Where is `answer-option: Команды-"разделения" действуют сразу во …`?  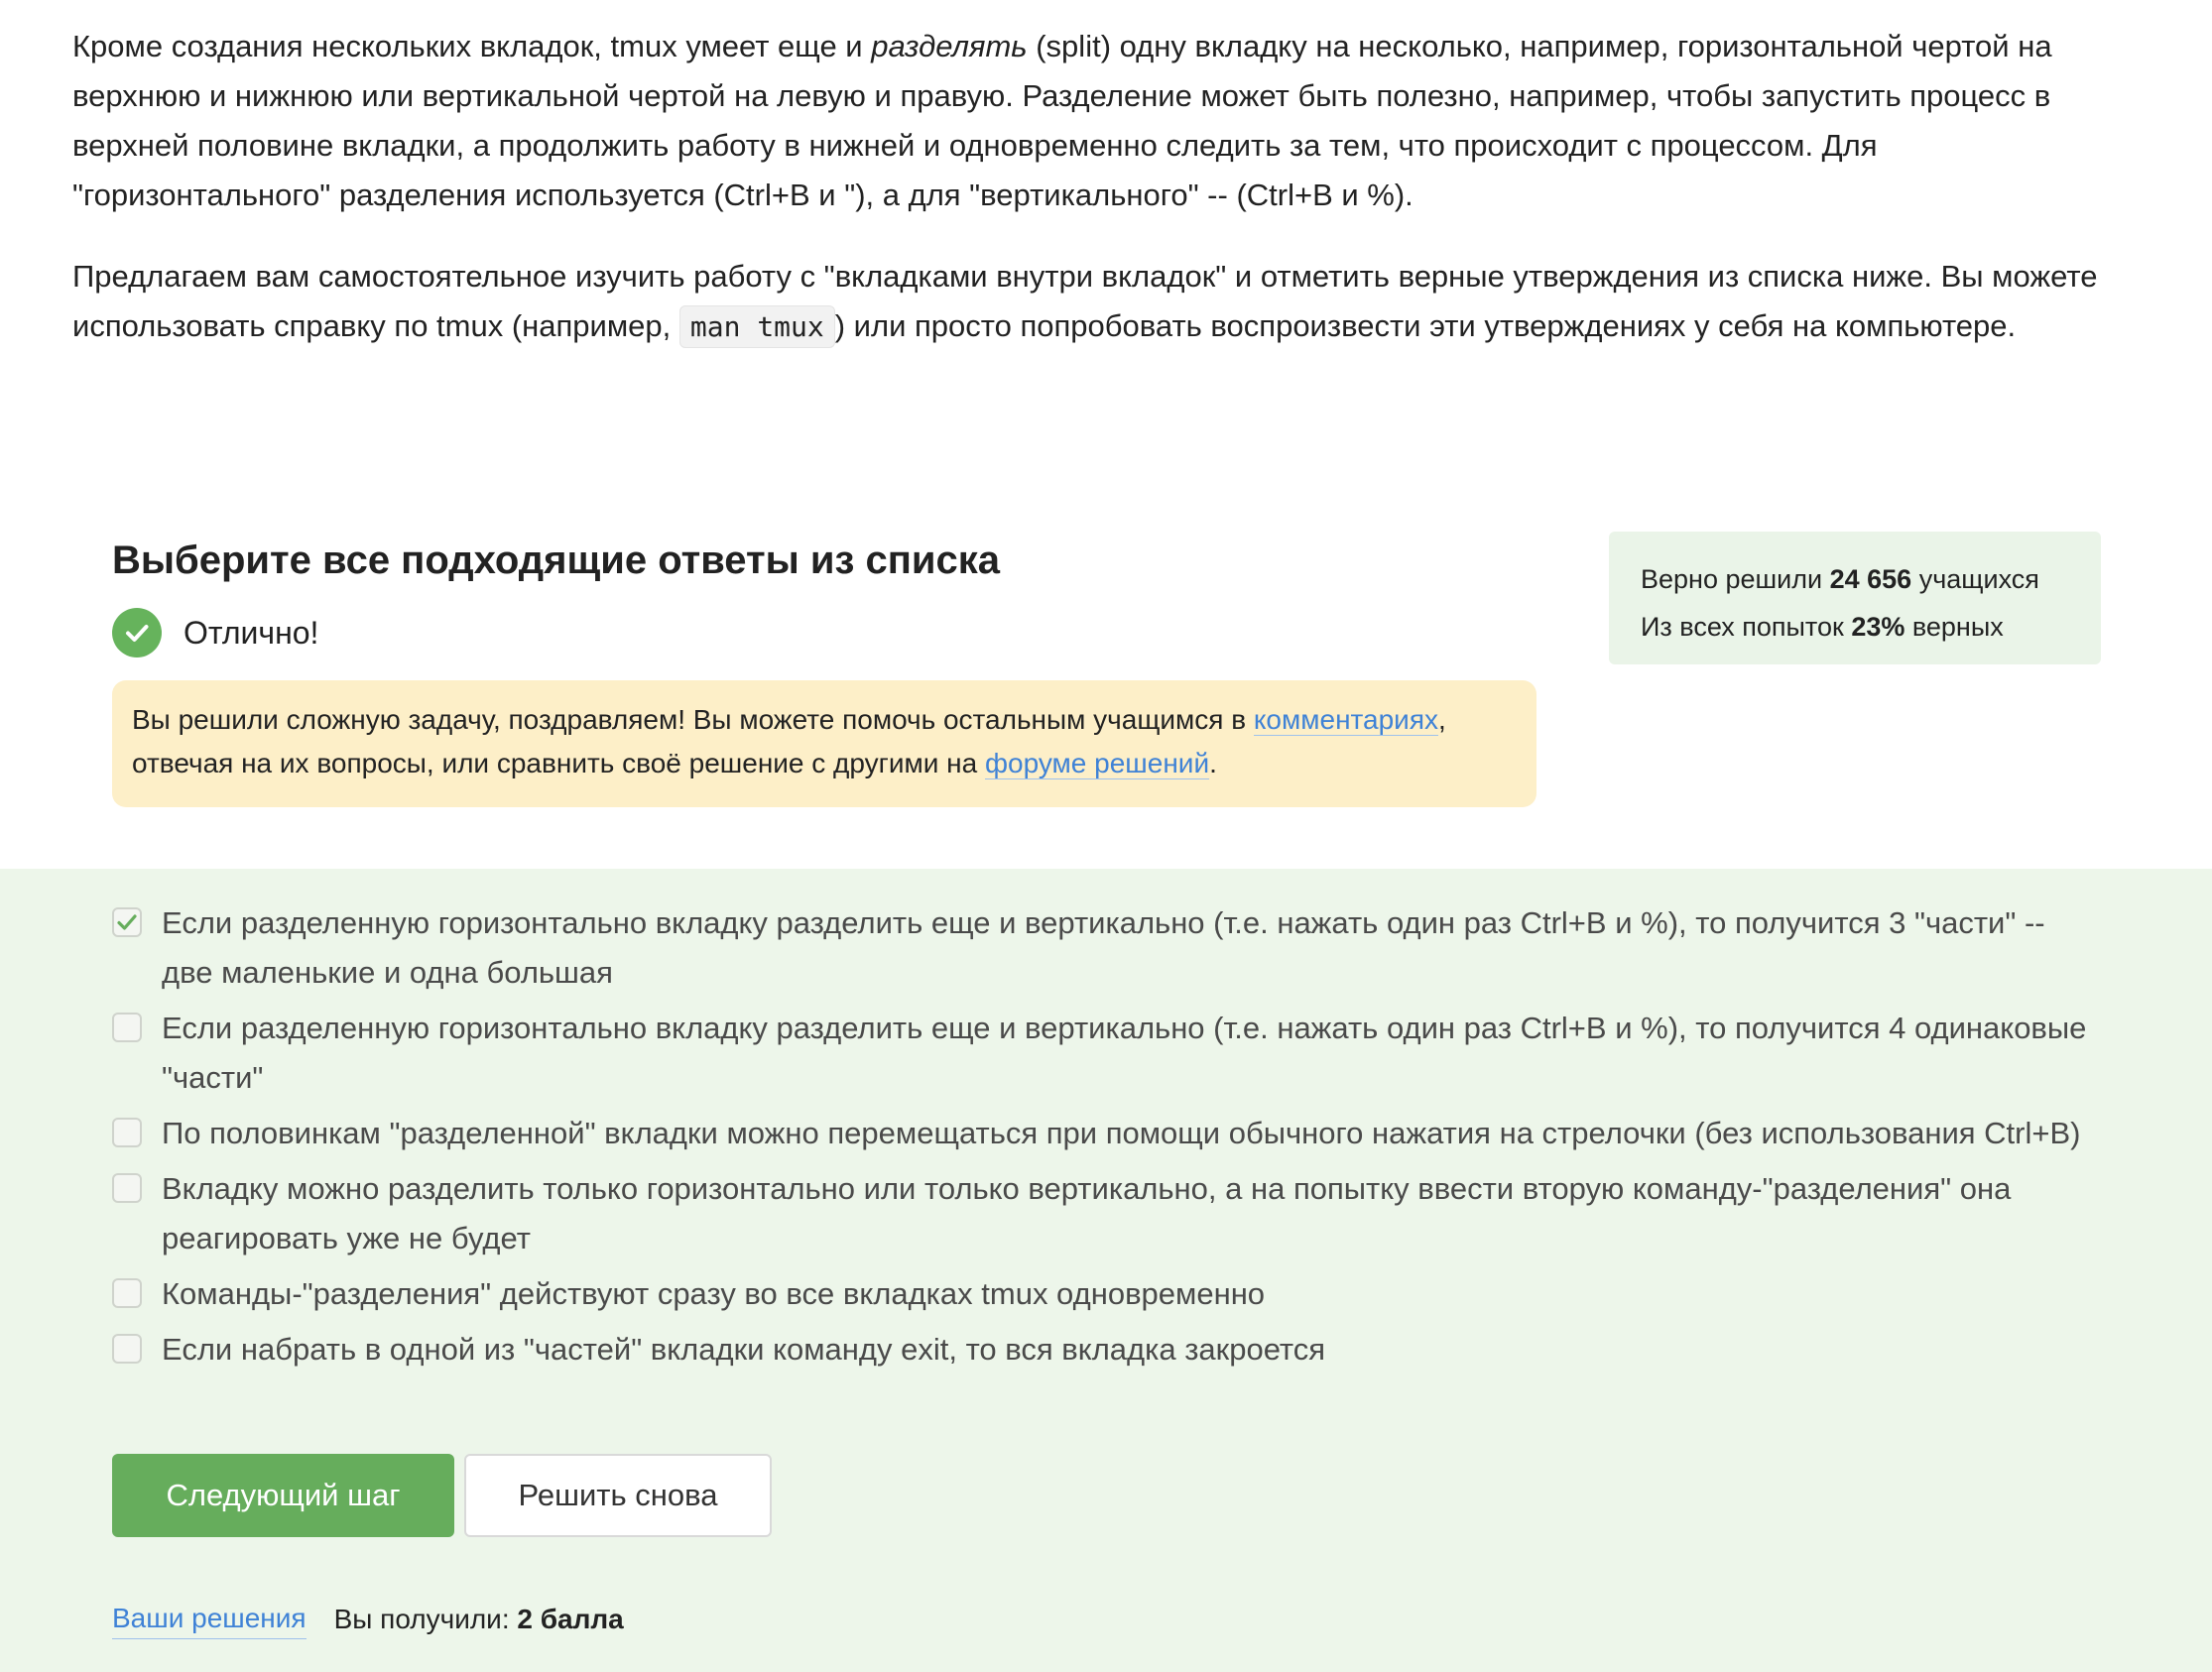
answer-option: Команды-"разделения" действуют сразу во … is located at coordinates (1104, 1294).